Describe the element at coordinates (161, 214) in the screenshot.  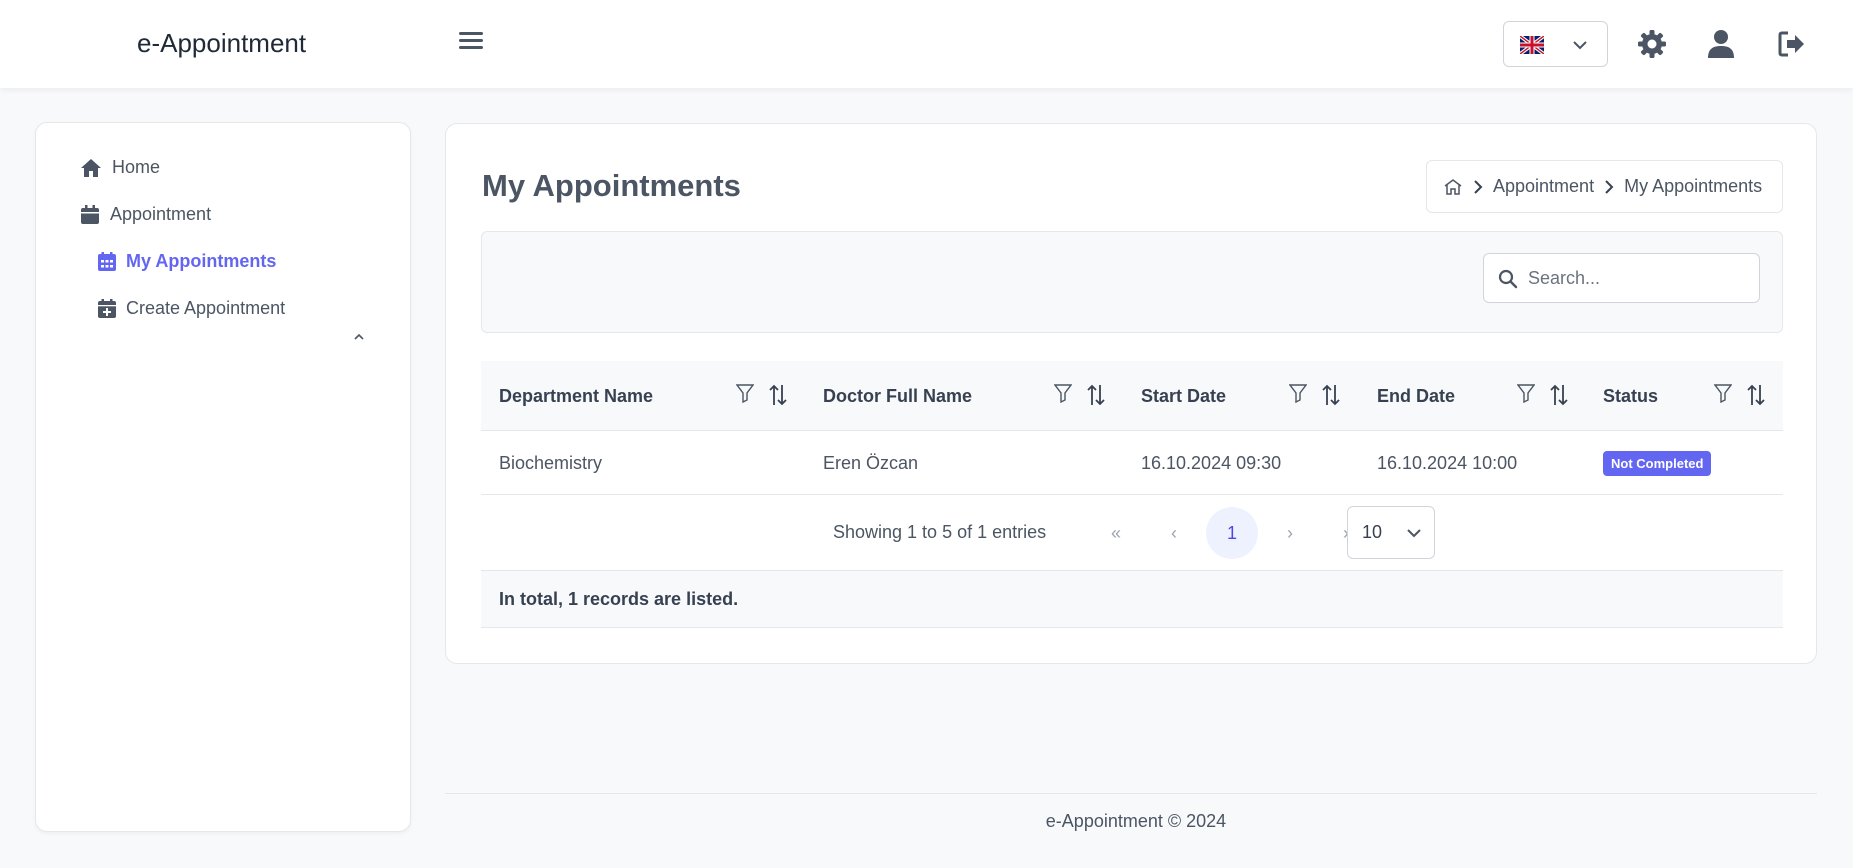
I see `sidebar-item-label: Appointment` at that location.